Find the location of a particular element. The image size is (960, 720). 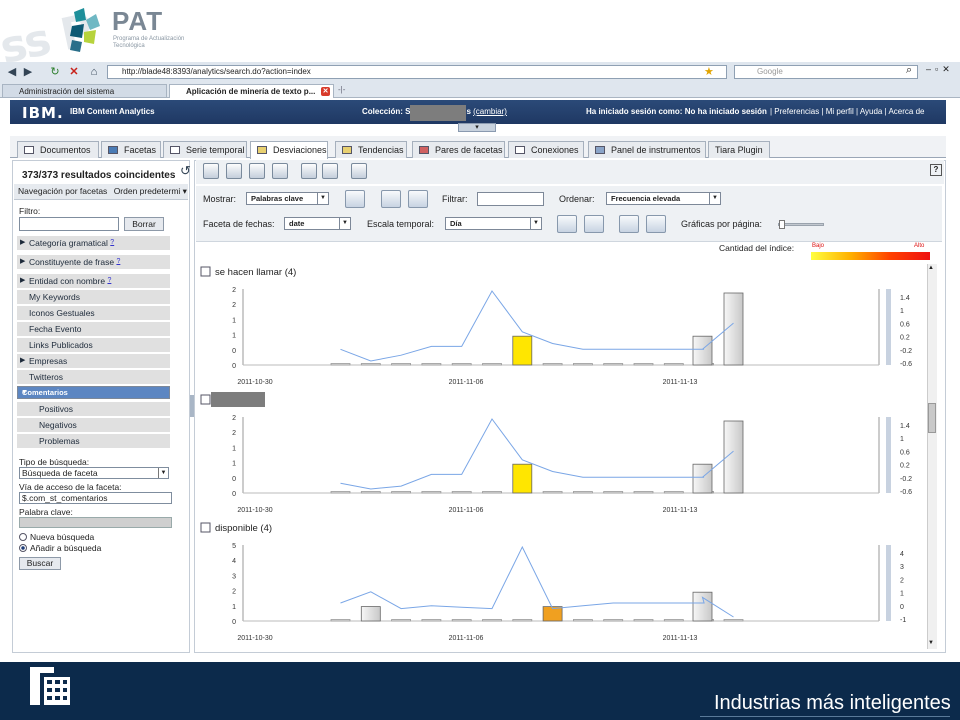

search-button: Buscar is located at coordinates (40, 563).